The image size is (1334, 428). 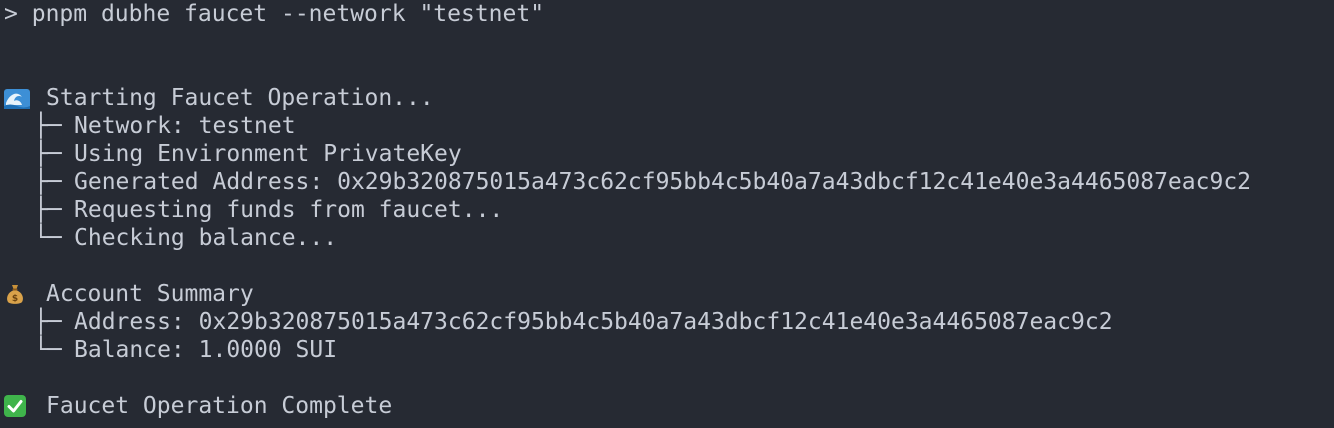 I want to click on money-bag-icon: $, so click(x=15, y=294).